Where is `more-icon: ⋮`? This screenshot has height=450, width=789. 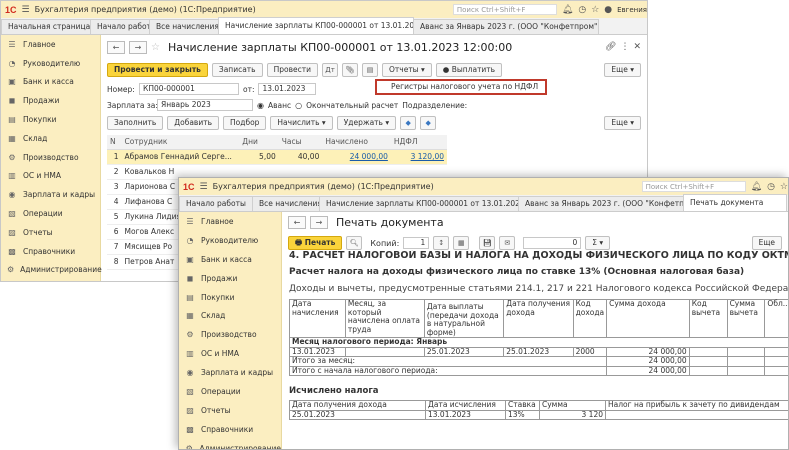
more-icon: ⋮ is located at coordinates (624, 47).